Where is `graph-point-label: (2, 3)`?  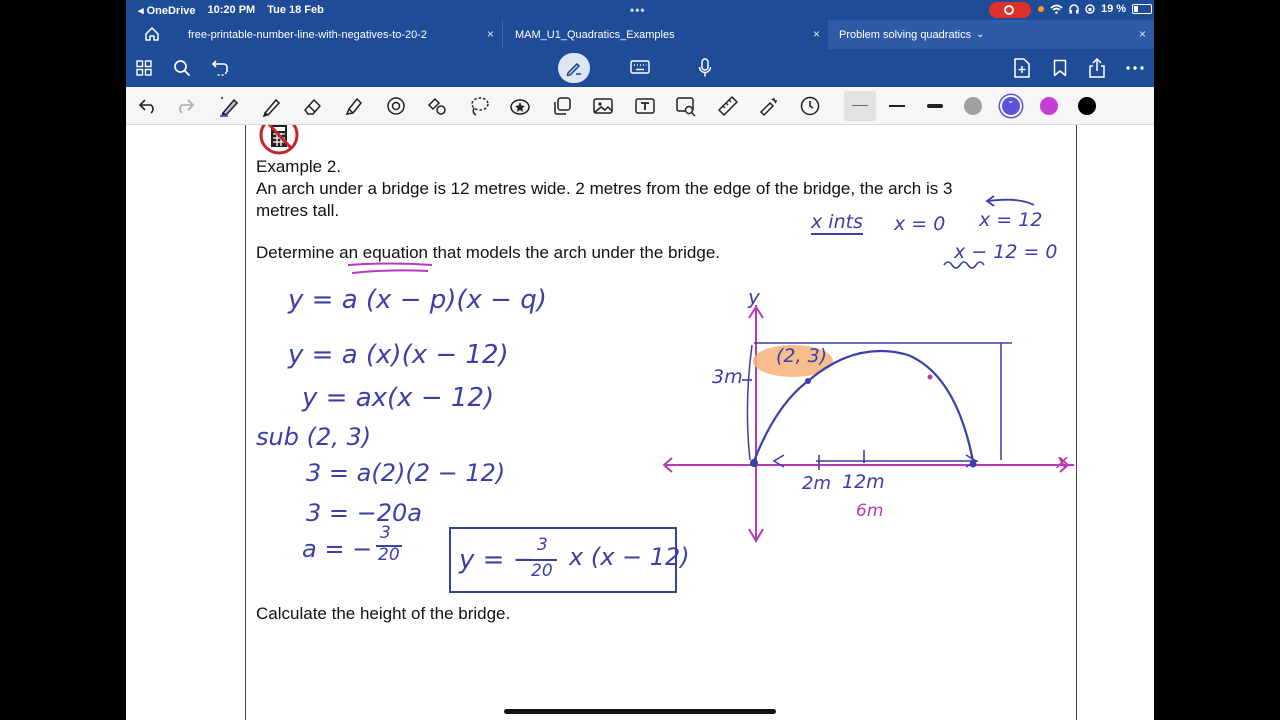 graph-point-label: (2, 3) is located at coordinates (802, 356).